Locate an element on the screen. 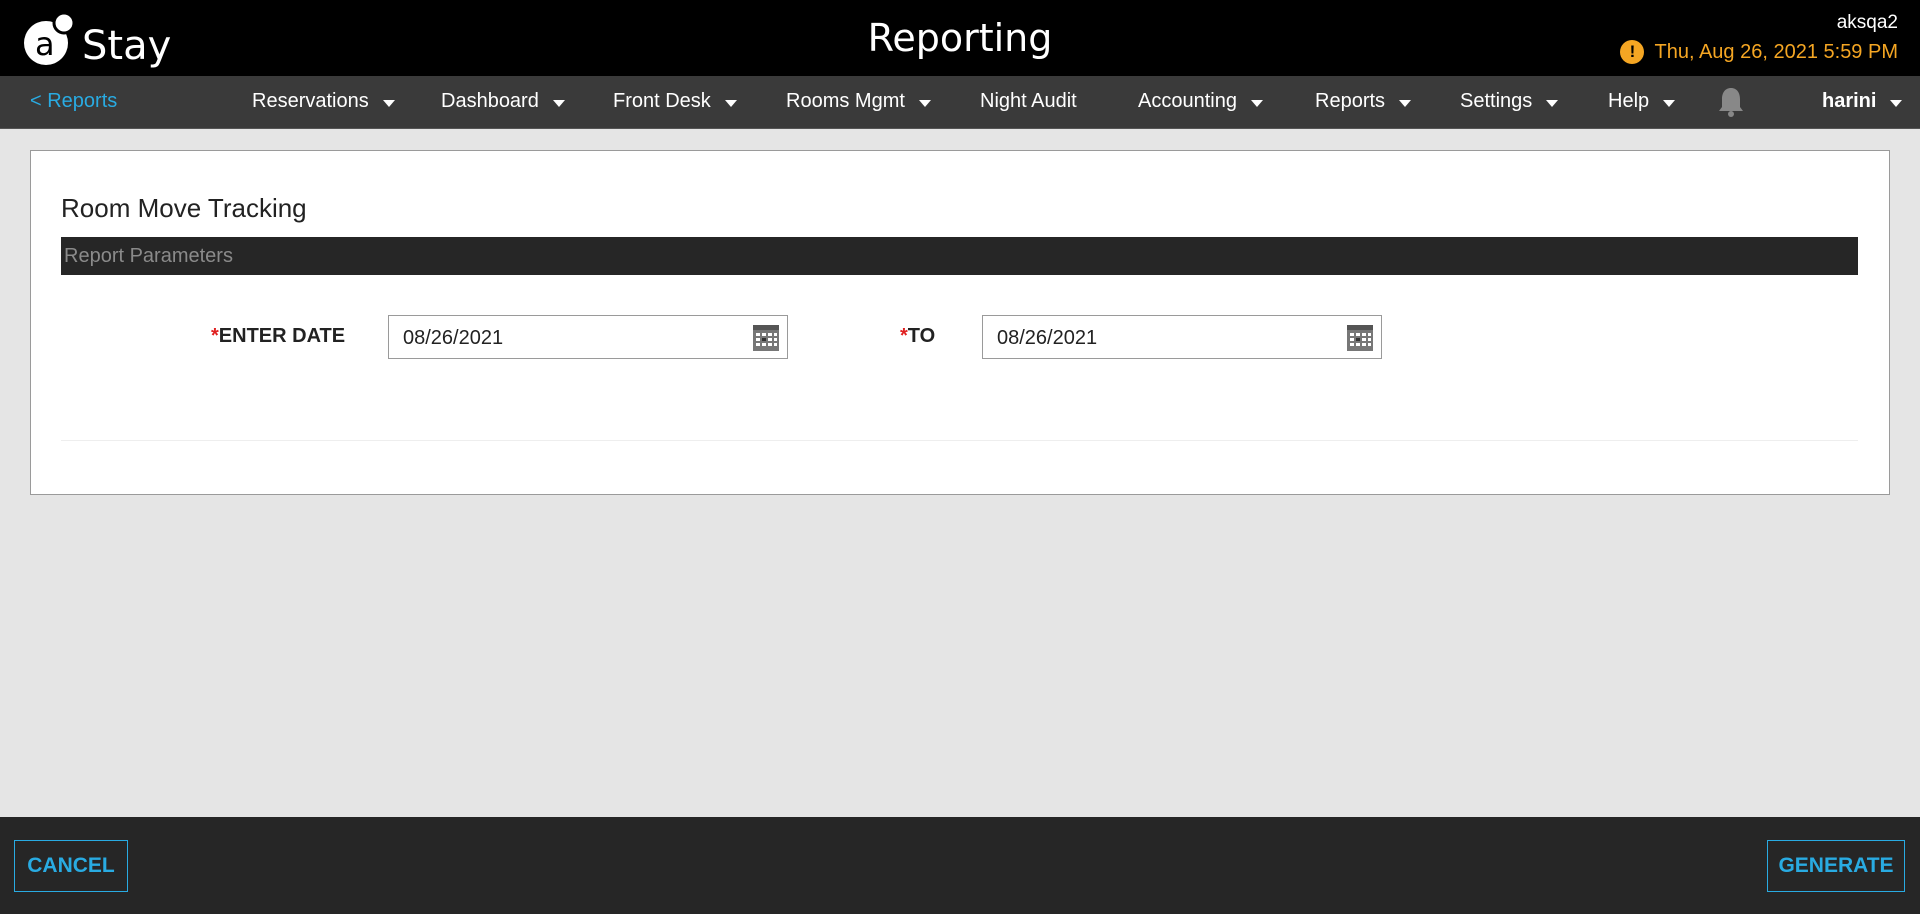  report-title: Room Move Tracking is located at coordinates (184, 208).